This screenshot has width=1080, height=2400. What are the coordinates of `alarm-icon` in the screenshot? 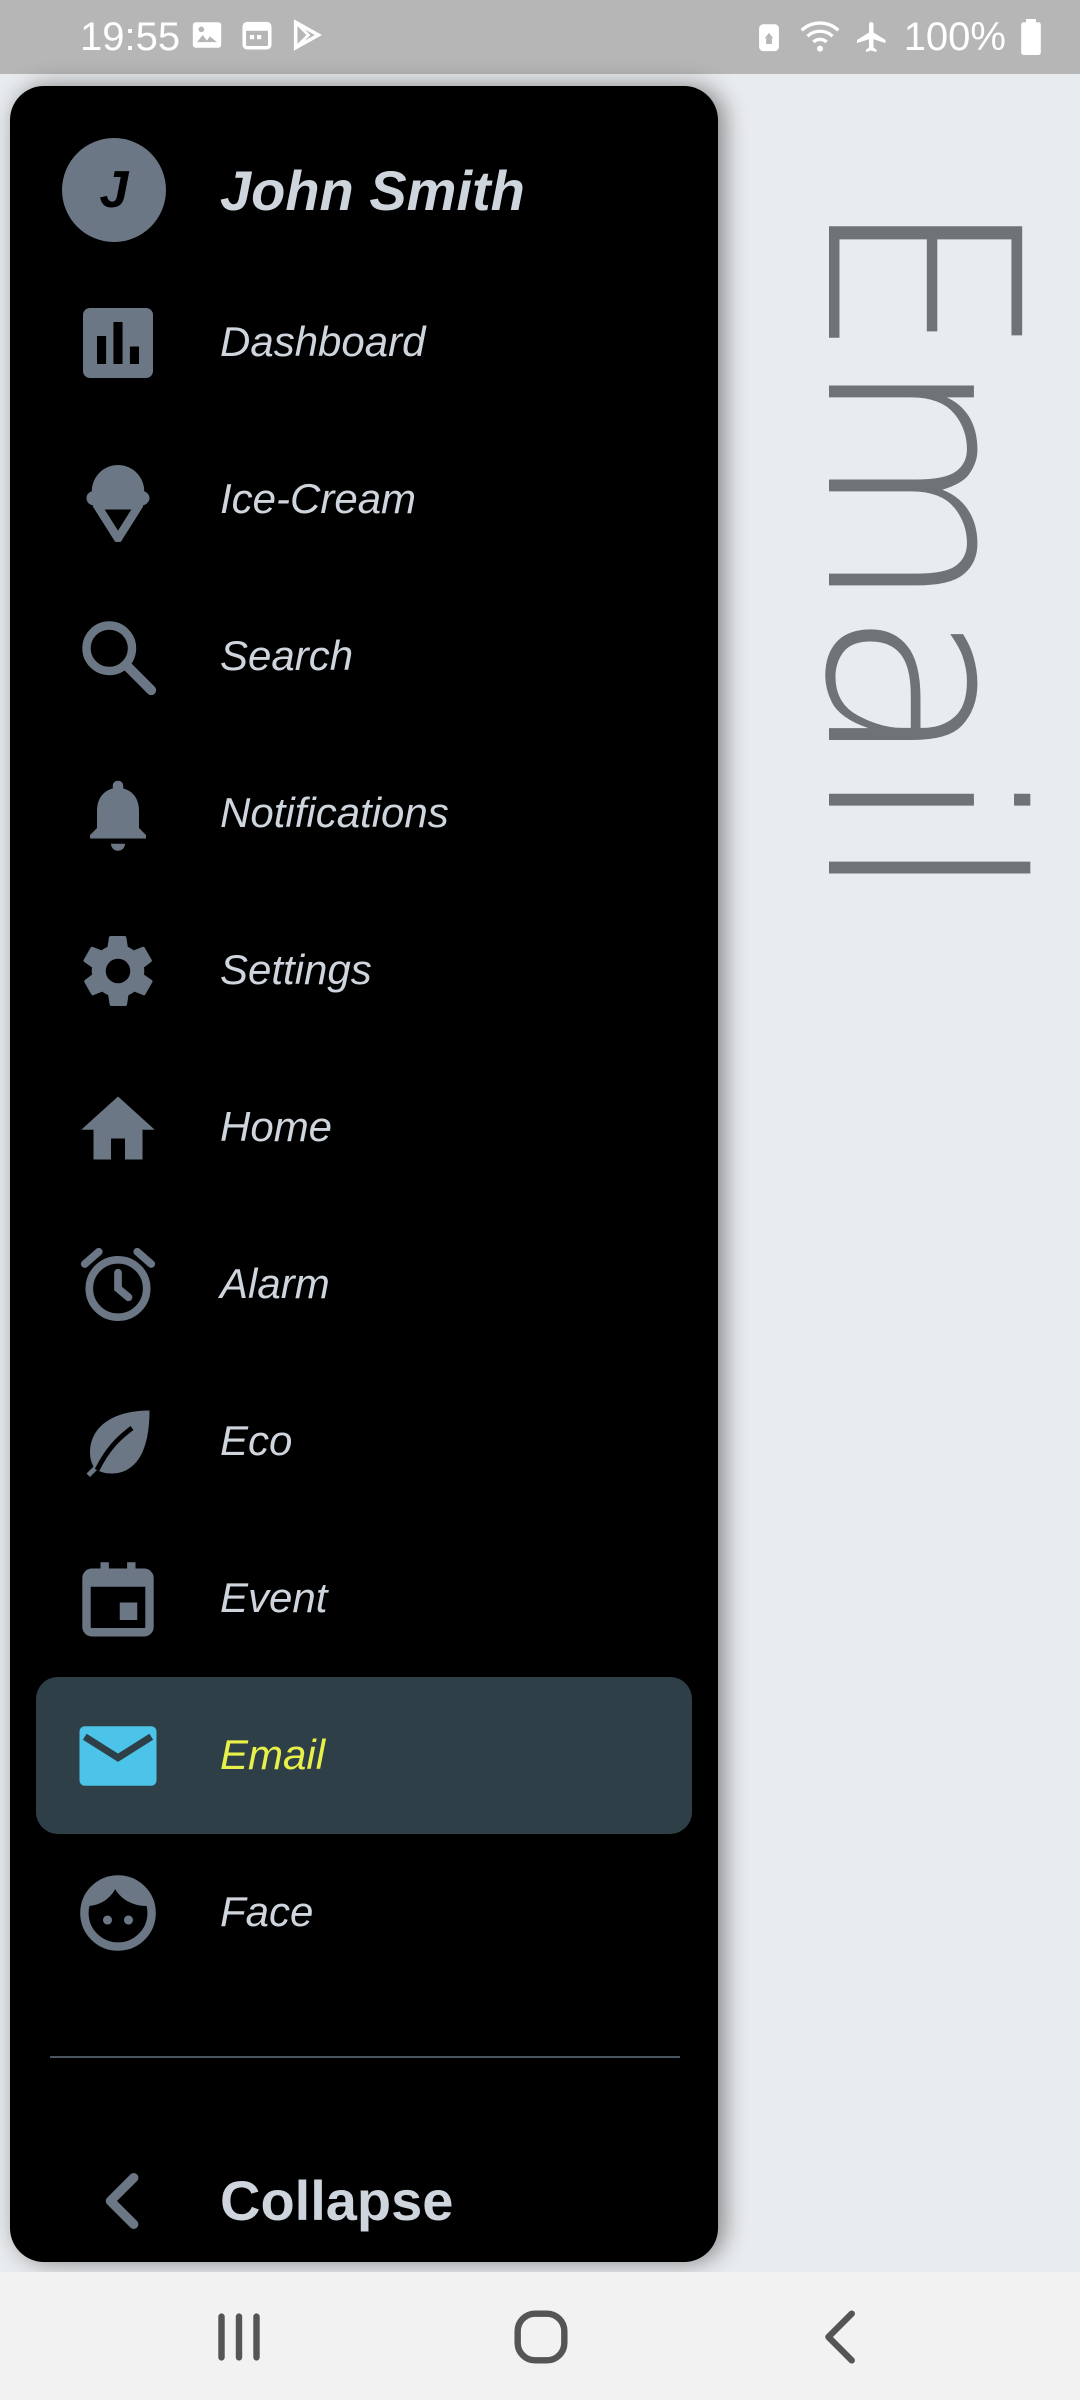 It's located at (118, 1284).